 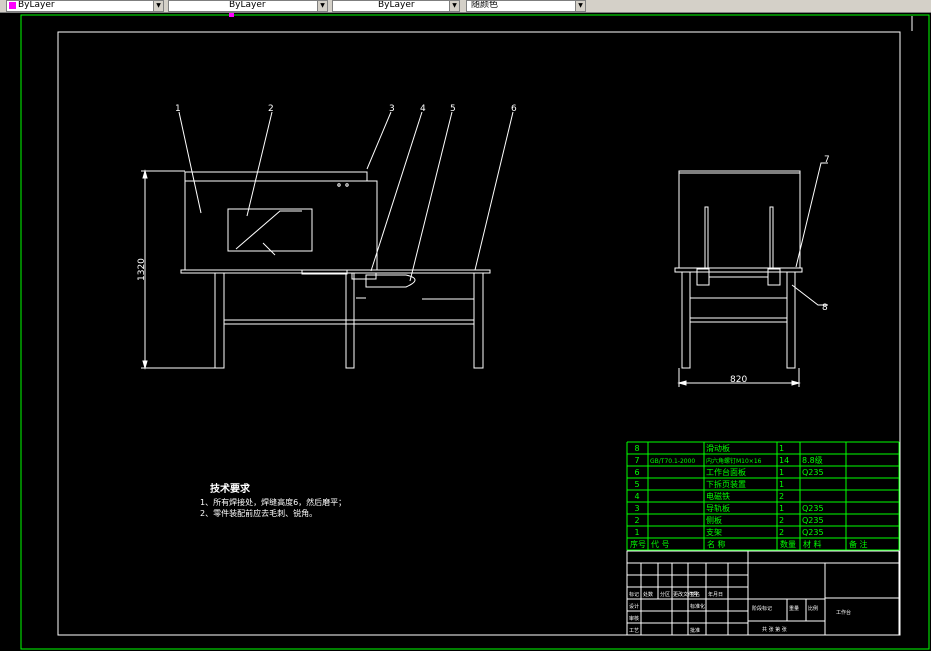 I want to click on side-post-right, so click(x=771, y=237).